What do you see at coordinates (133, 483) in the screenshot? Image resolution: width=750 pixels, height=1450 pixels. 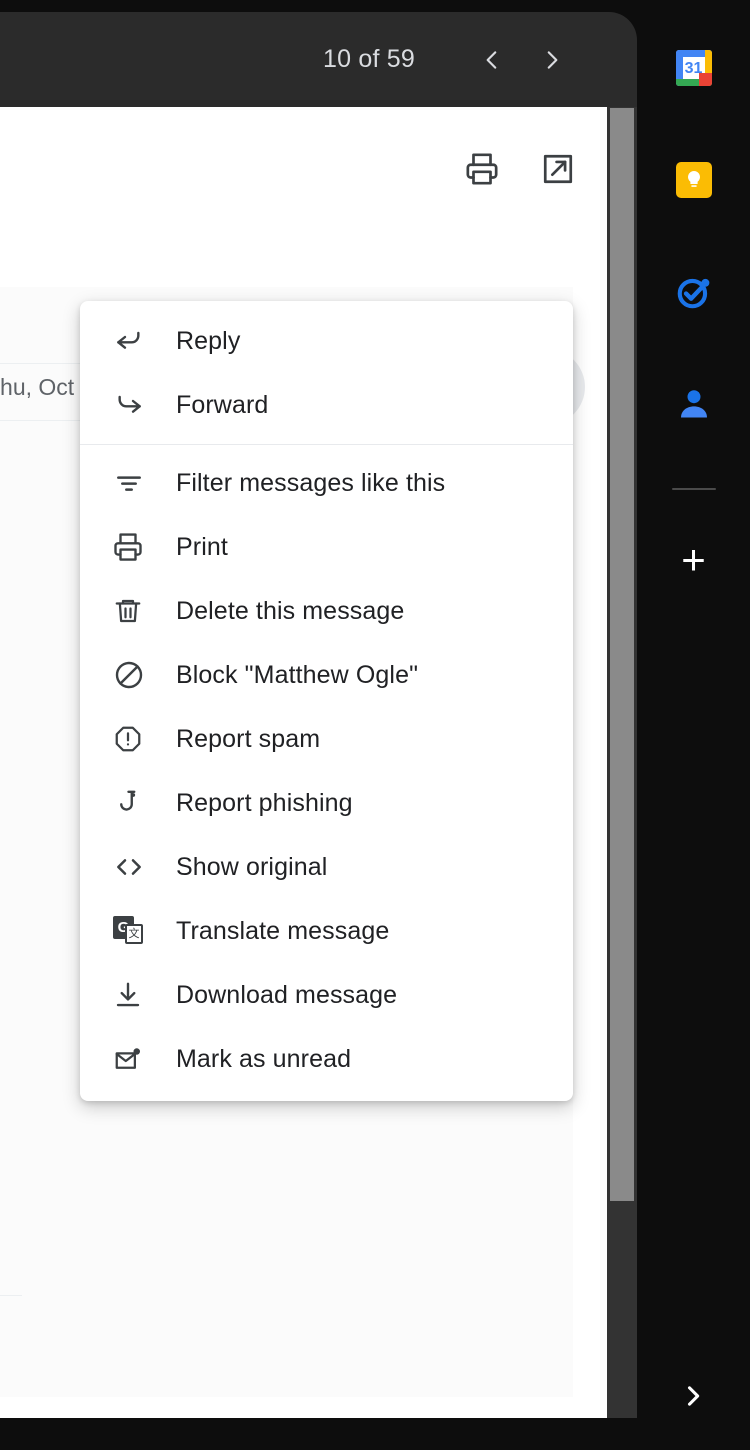 I see `filter-icon` at bounding box center [133, 483].